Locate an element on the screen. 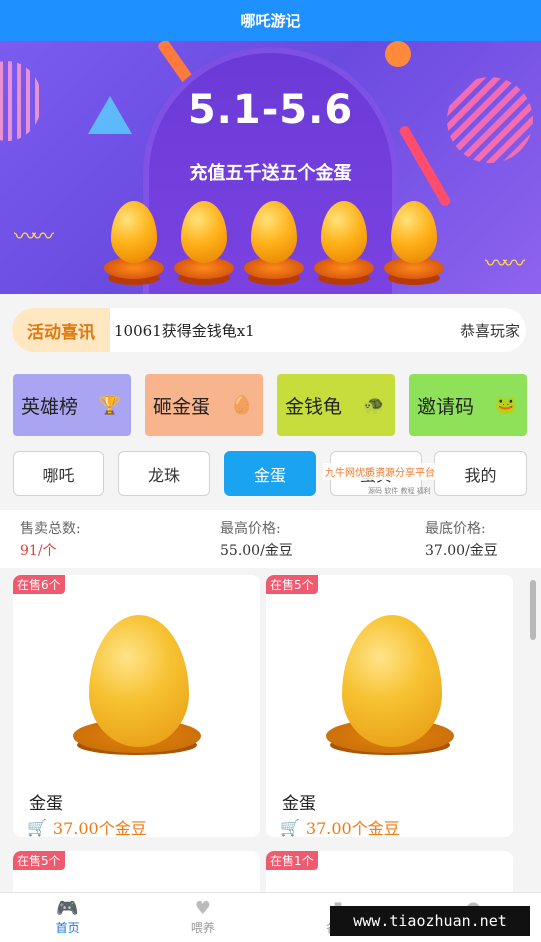  activity-notice: 活动喜讯 10061获得金钱龟x1 恭喜玩家 is located at coordinates (269, 330).